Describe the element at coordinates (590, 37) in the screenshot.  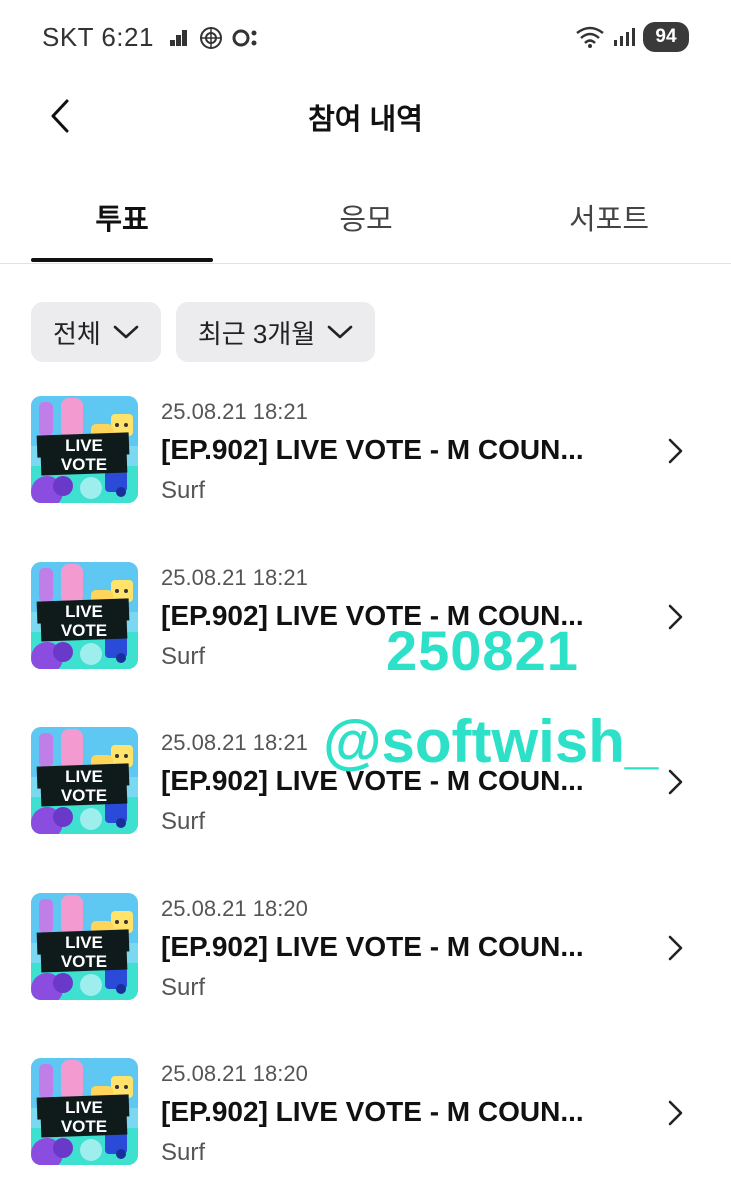
I see `wifi-icon` at that location.